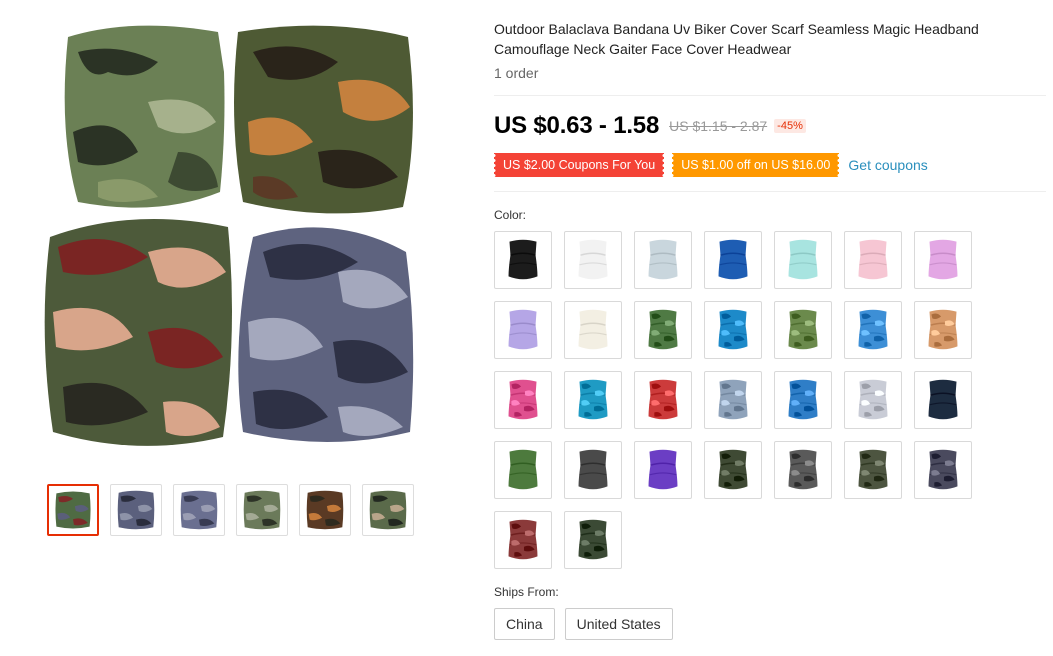  Describe the element at coordinates (510, 215) in the screenshot. I see `color-label: Color:` at that location.